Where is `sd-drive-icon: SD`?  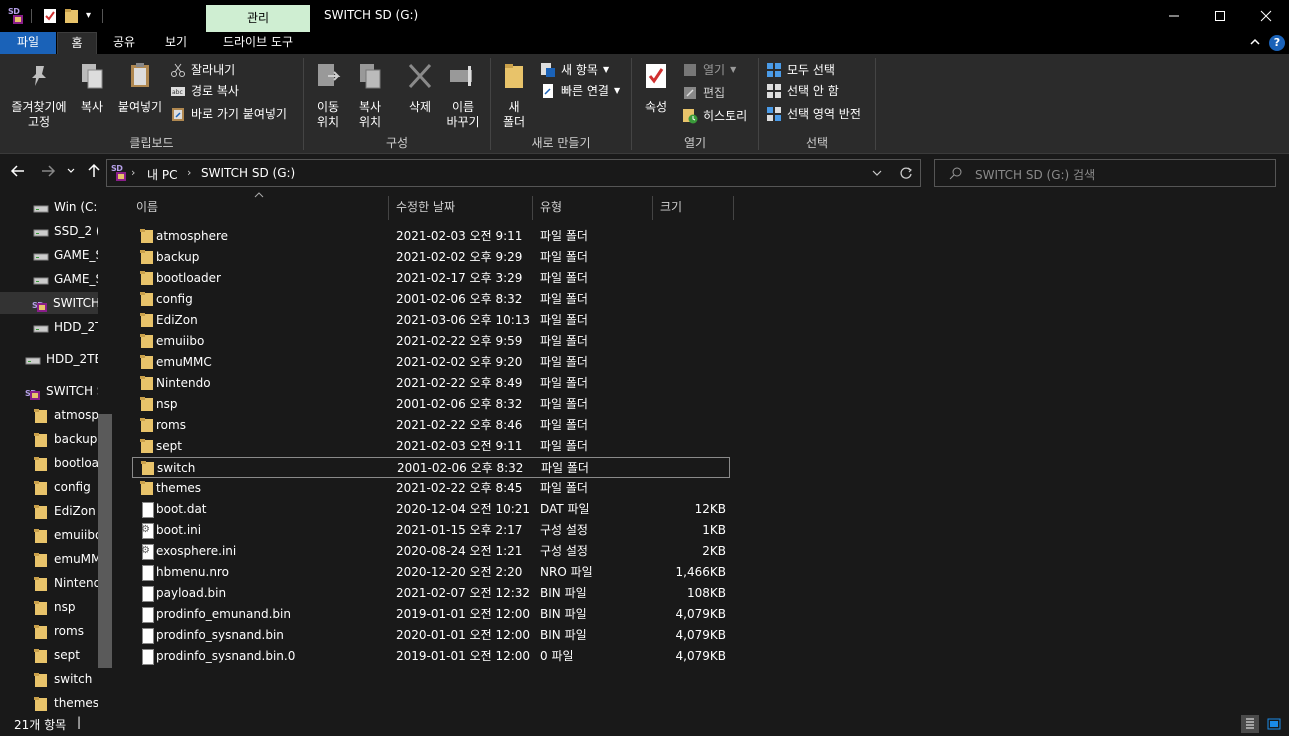
sd-drive-icon: SD is located at coordinates (16, 15).